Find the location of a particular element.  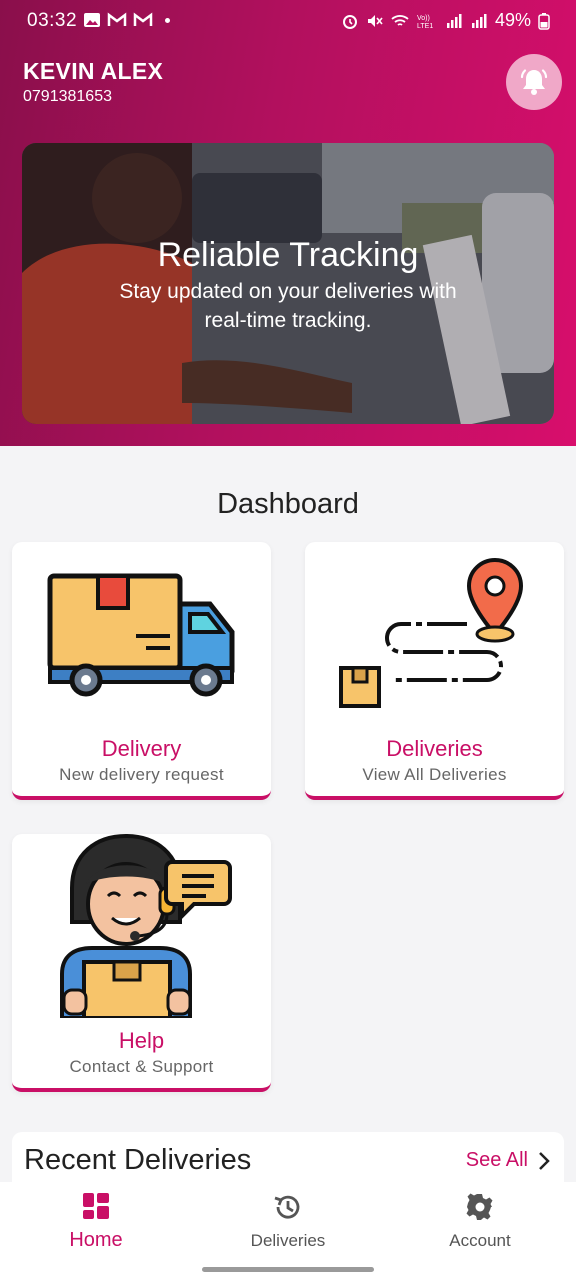

svg-text: LTE1 is located at coordinates (425, 26).